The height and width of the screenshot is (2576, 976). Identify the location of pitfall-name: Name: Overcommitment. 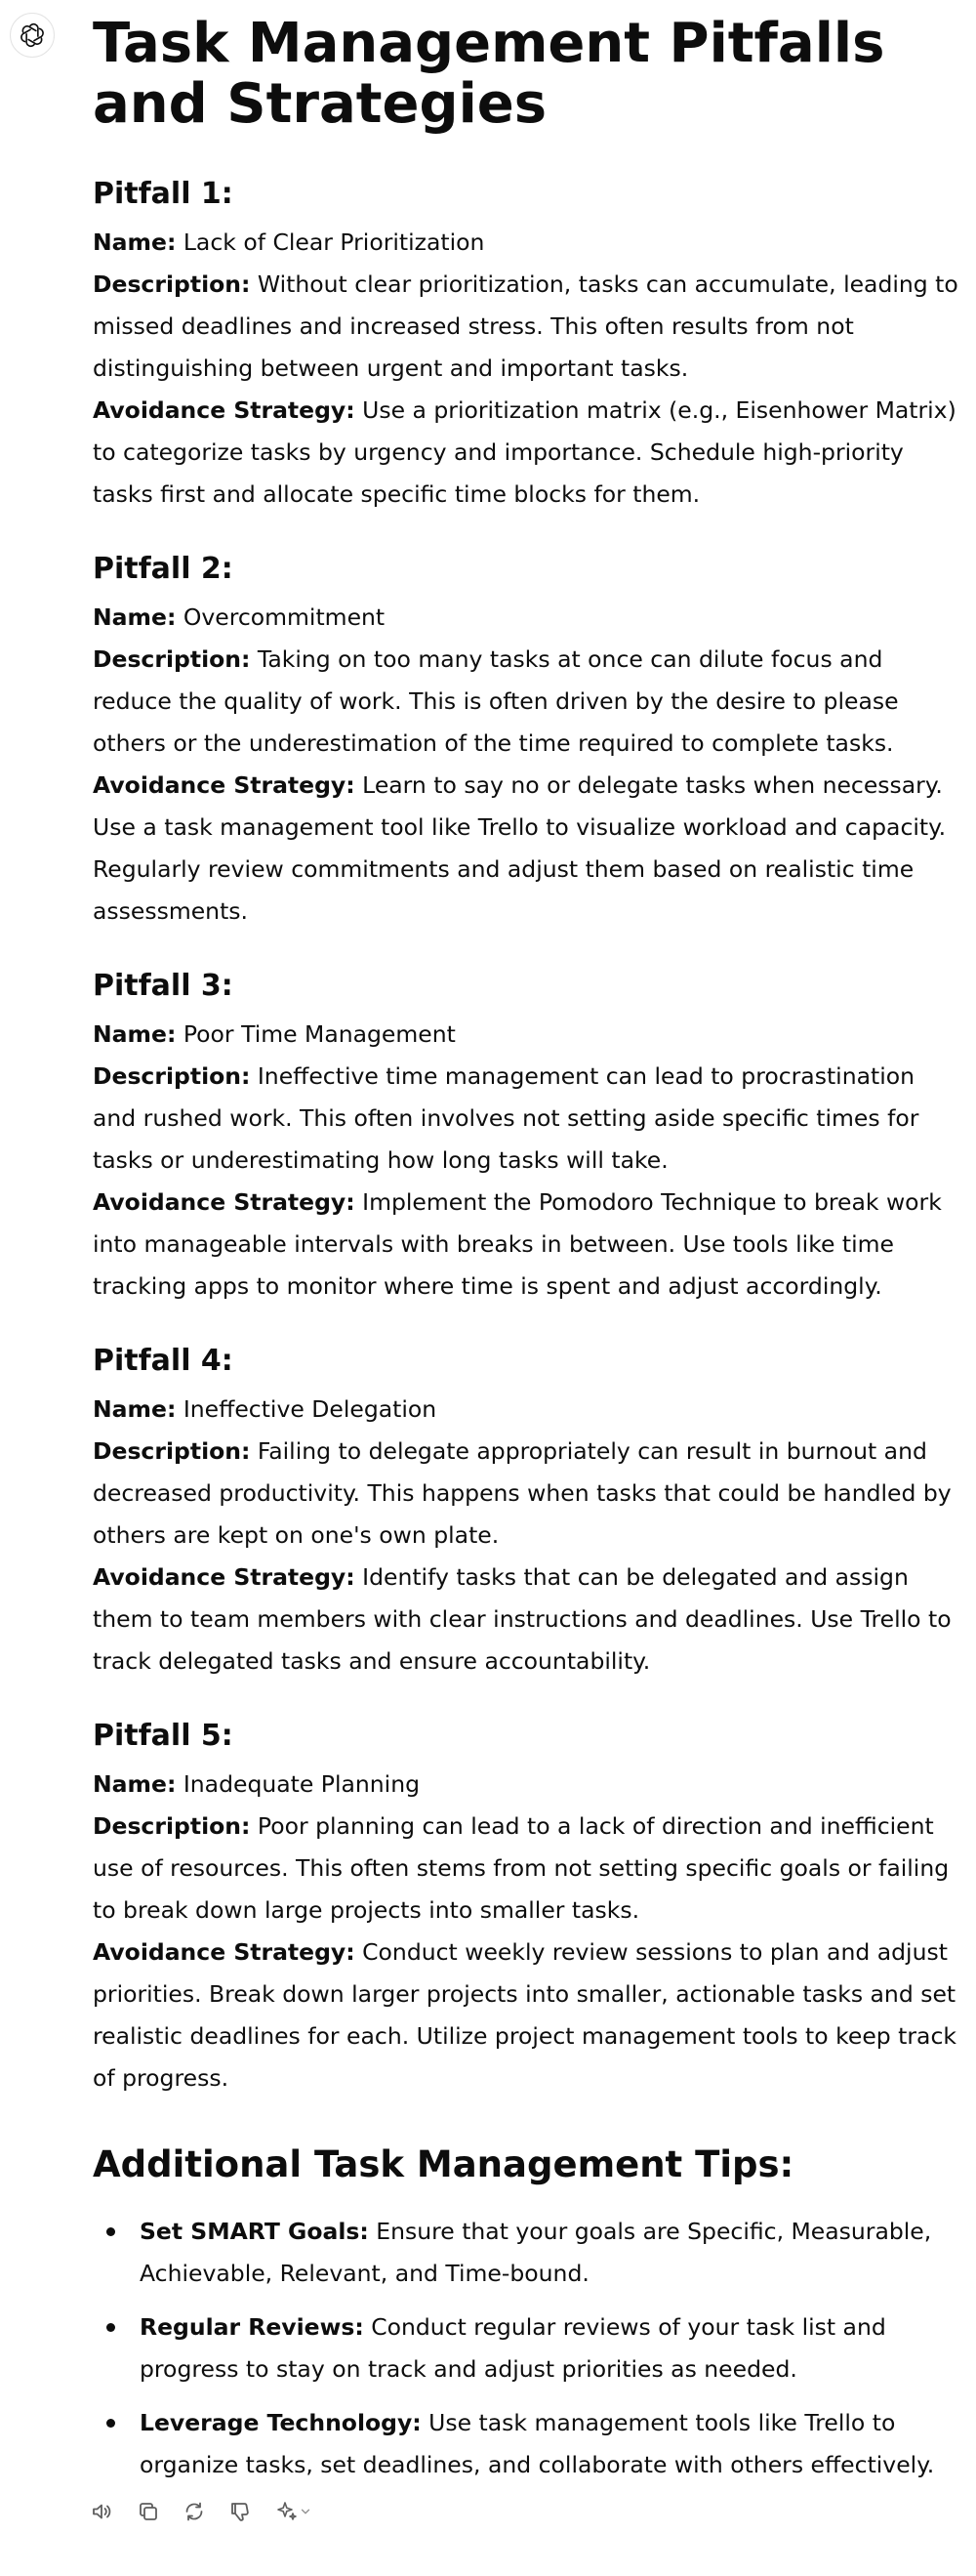
(527, 618).